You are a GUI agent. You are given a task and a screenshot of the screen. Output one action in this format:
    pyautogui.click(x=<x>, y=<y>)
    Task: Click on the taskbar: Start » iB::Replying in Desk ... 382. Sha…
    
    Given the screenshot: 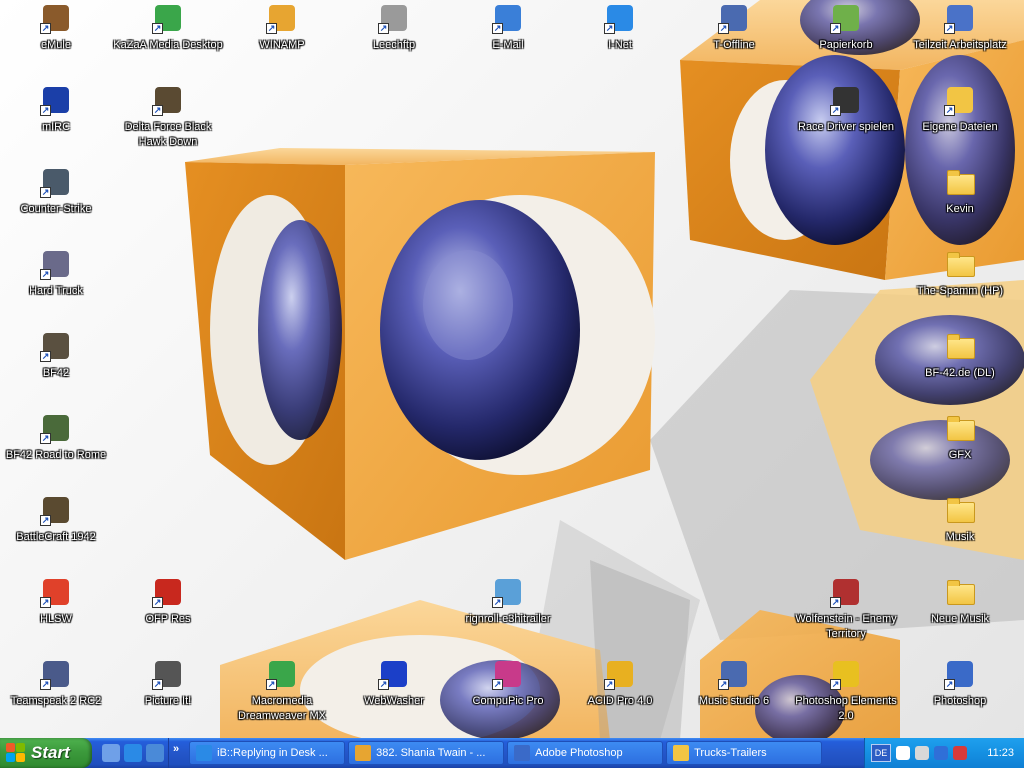 What is the action you would take?
    pyautogui.click(x=512, y=753)
    